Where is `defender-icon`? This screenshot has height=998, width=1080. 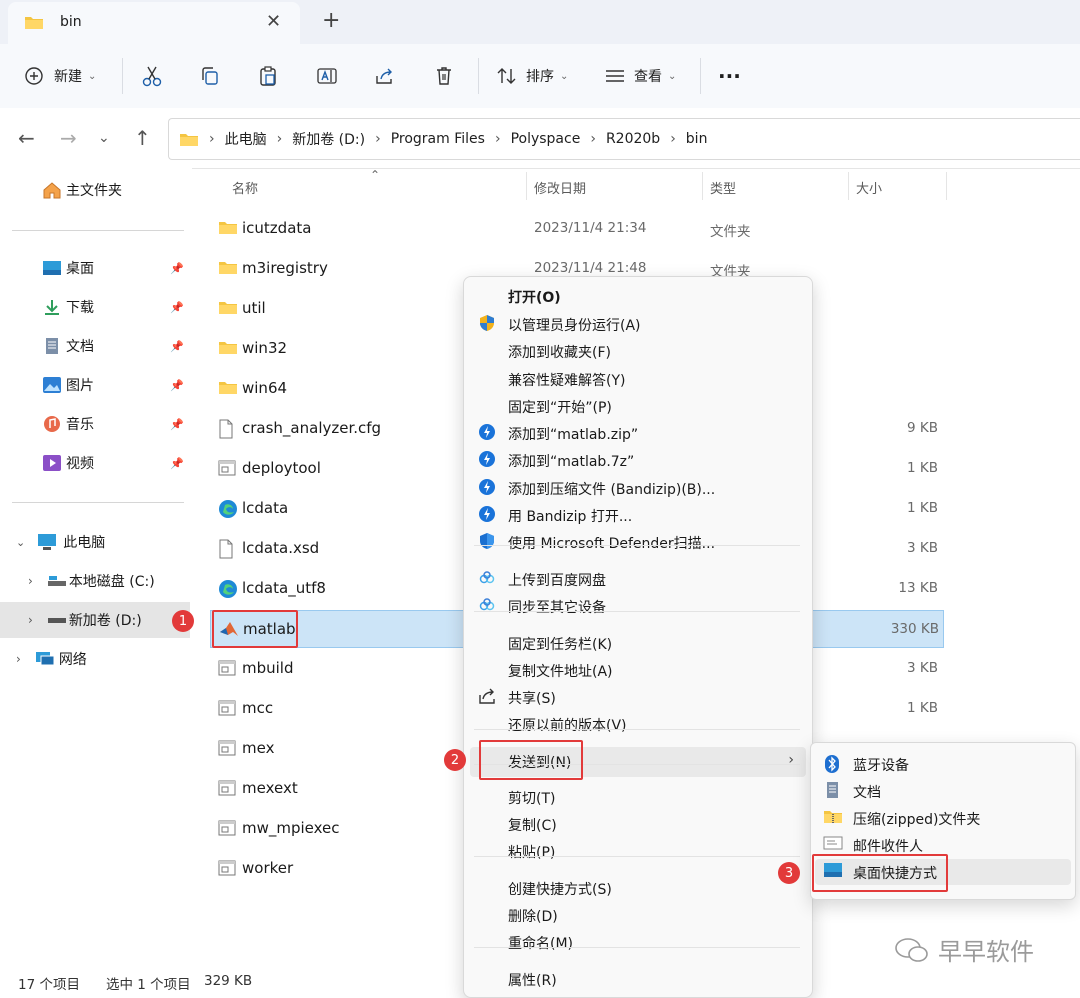 defender-icon is located at coordinates (487, 543).